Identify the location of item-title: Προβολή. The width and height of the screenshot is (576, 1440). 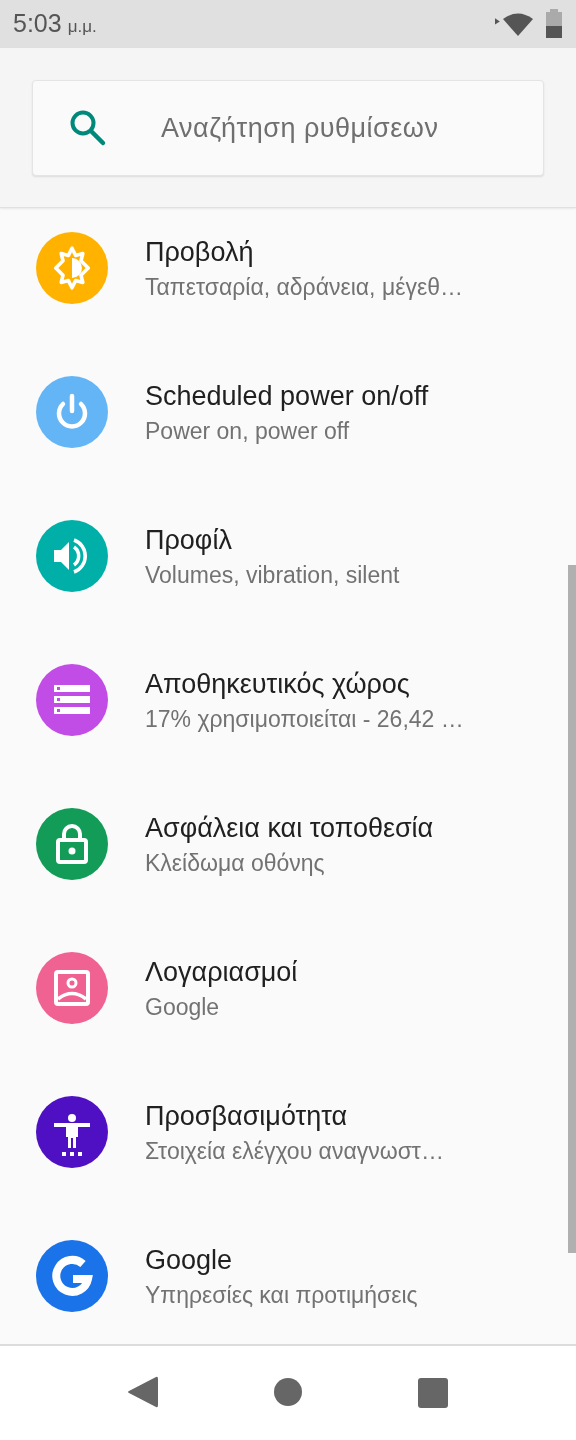
(200, 252).